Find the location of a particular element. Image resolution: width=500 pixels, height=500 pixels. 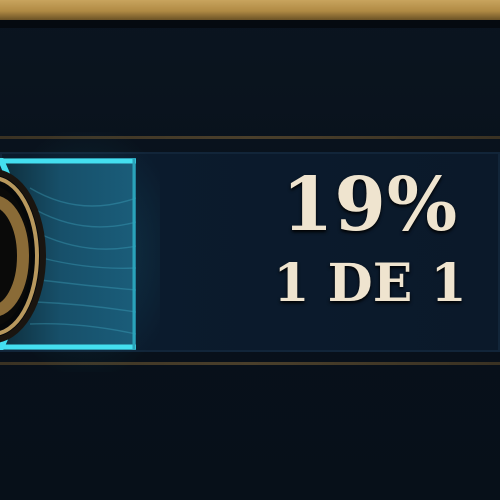

progress-percent-text: 19% is located at coordinates (370, 205).